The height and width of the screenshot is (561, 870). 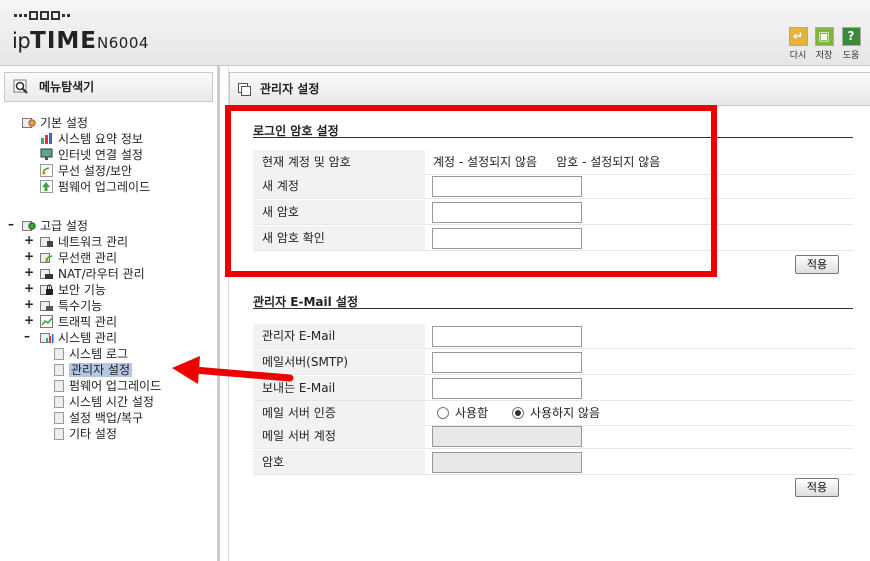 What do you see at coordinates (91, 354) in the screenshot?
I see `tree-item-system-log: 시스템 로그` at bounding box center [91, 354].